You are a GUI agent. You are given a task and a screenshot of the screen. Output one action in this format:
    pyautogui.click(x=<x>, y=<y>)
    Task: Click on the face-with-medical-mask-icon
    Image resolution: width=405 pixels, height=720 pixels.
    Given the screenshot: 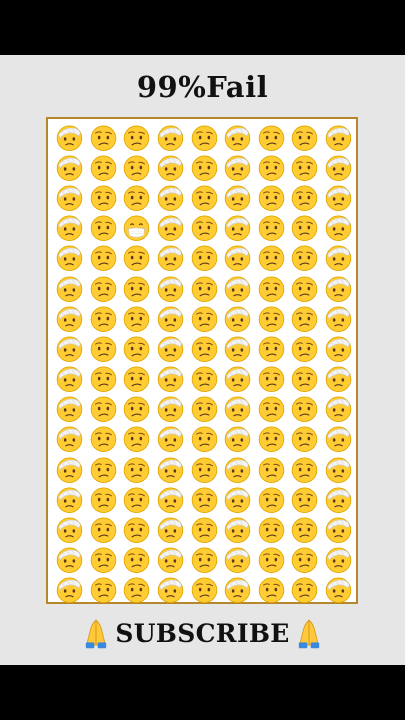 What is the action you would take?
    pyautogui.click(x=137, y=228)
    